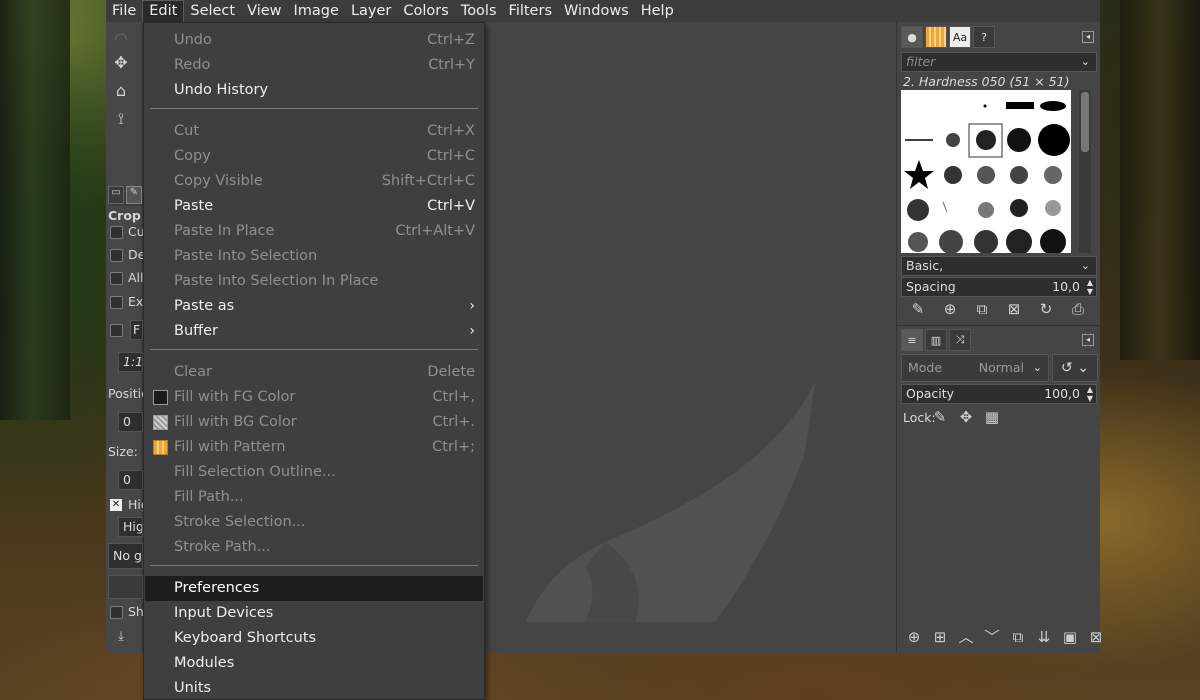 Image resolution: width=1200 pixels, height=700 pixels. What do you see at coordinates (479, 11) in the screenshot?
I see `menubar-tools: Tools` at bounding box center [479, 11].